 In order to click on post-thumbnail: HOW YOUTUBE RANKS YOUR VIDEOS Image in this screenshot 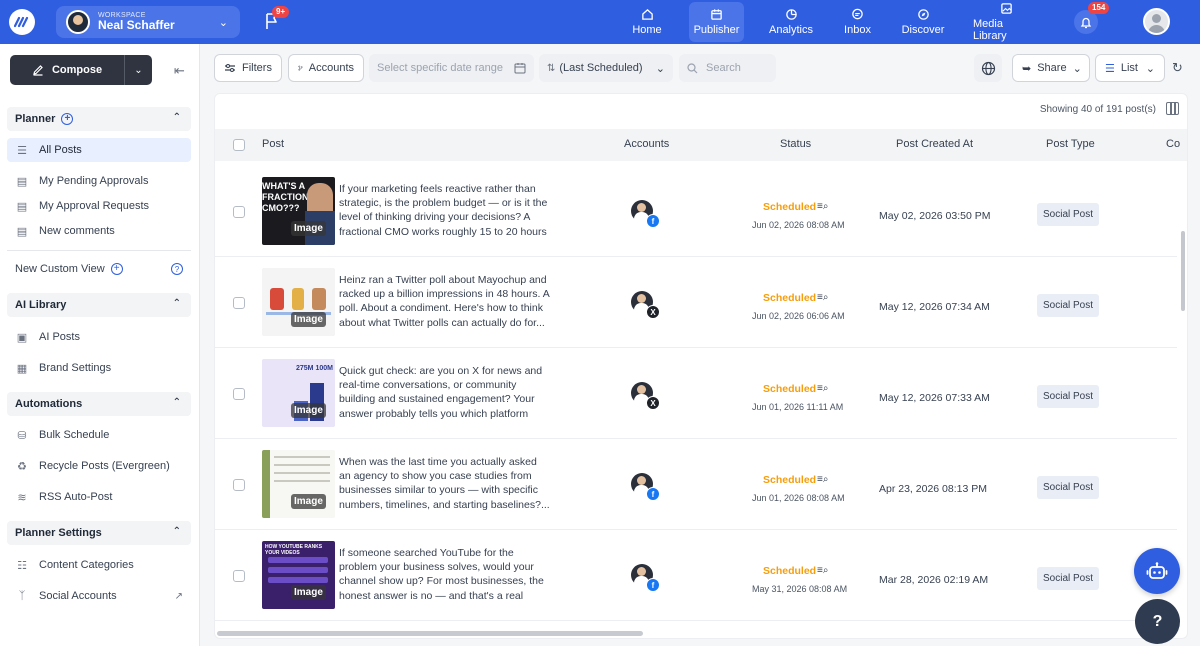, I will do `click(298, 575)`.